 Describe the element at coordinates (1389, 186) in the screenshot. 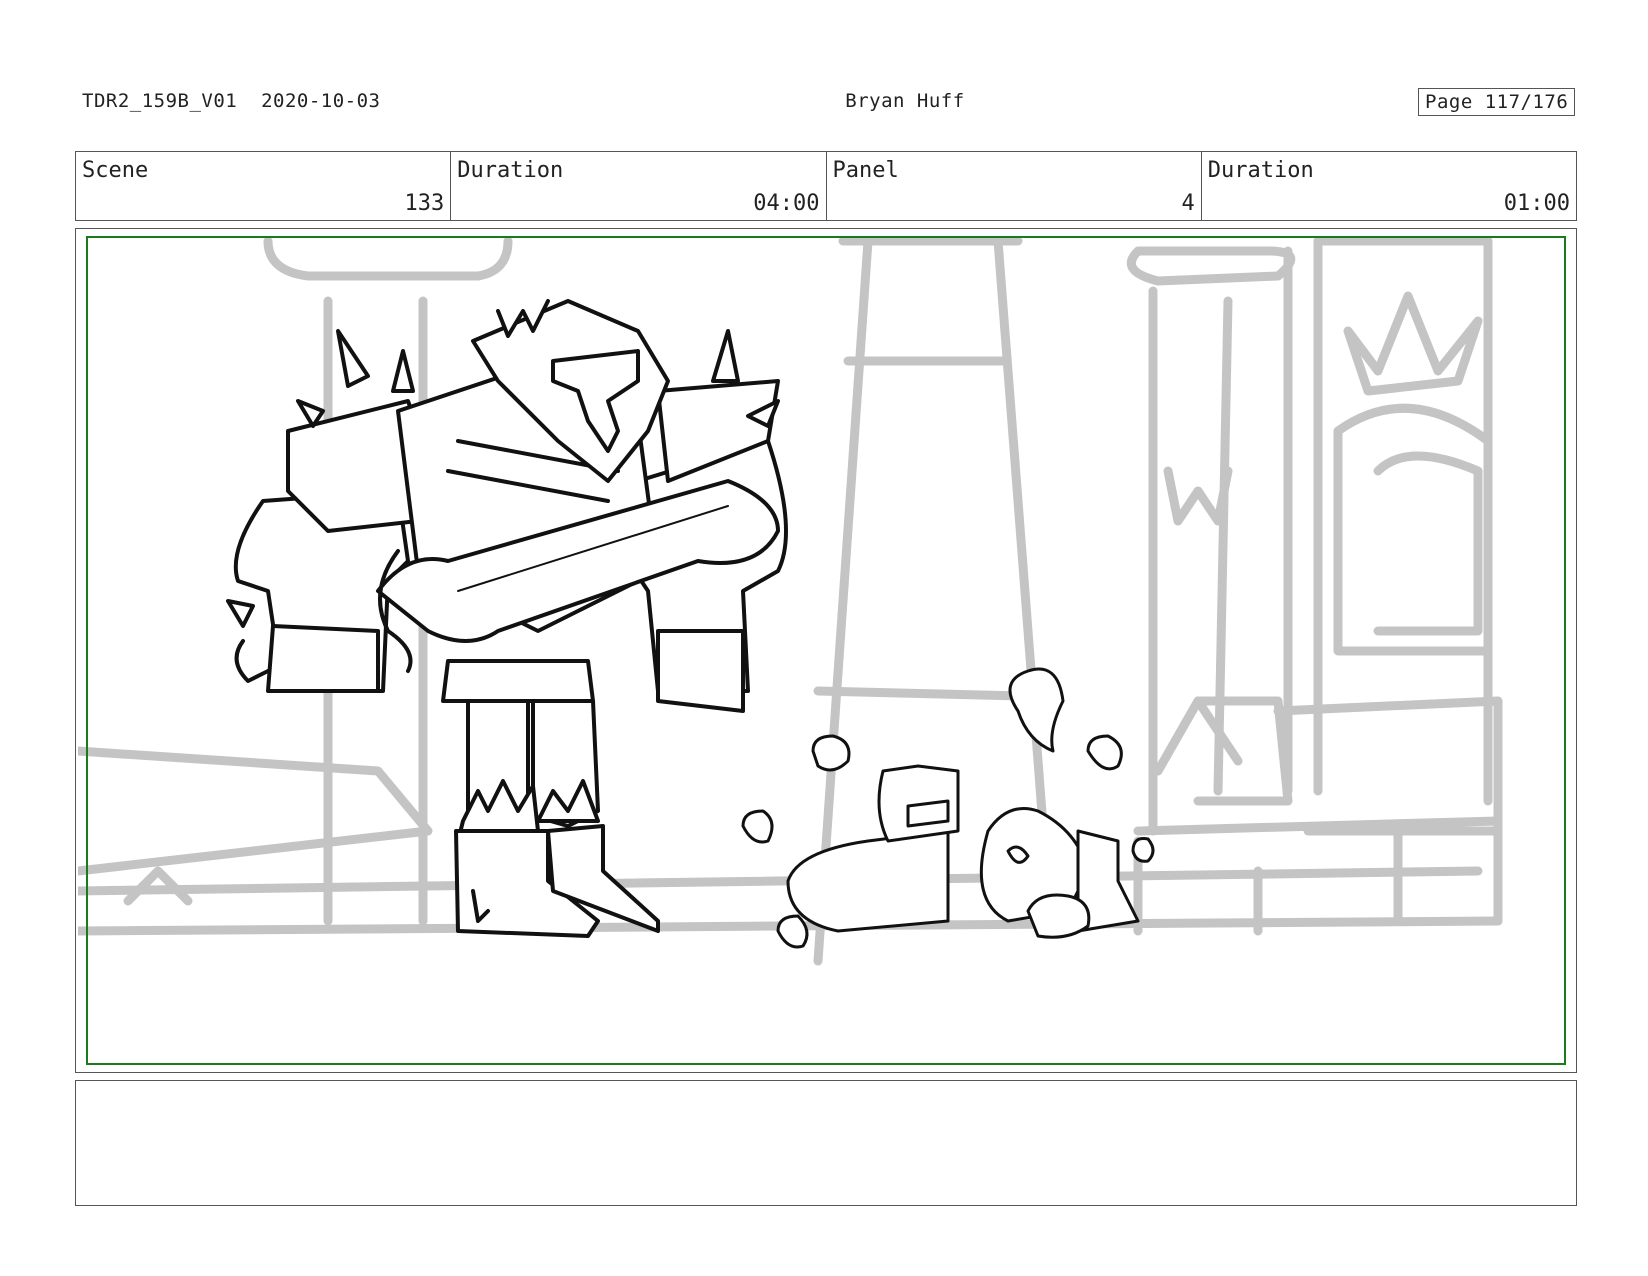

I see `panel-duration-cell: Duration 01:00` at that location.